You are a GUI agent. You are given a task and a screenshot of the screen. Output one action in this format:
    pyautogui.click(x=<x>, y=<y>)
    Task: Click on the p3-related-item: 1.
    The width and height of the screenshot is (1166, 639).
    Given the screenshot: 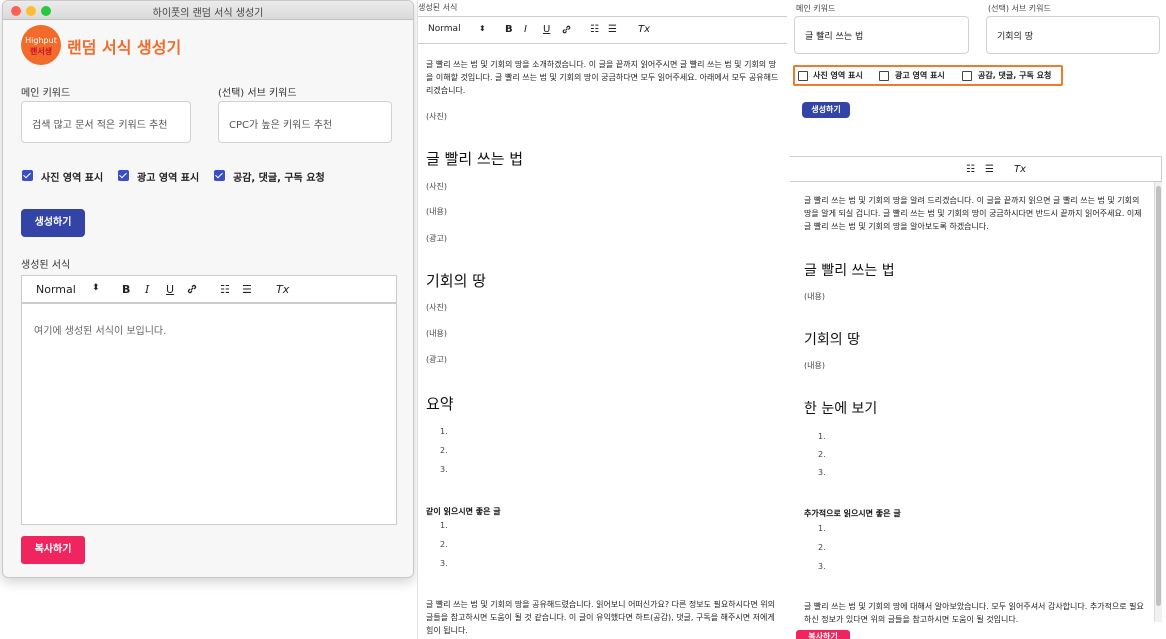 What is the action you would take?
    pyautogui.click(x=822, y=528)
    